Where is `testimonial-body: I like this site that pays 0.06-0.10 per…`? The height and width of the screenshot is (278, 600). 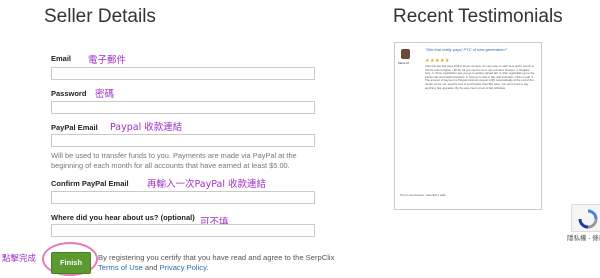
testimonial-body: I like this site that pays 0.06-0.10 per… is located at coordinates (480, 77).